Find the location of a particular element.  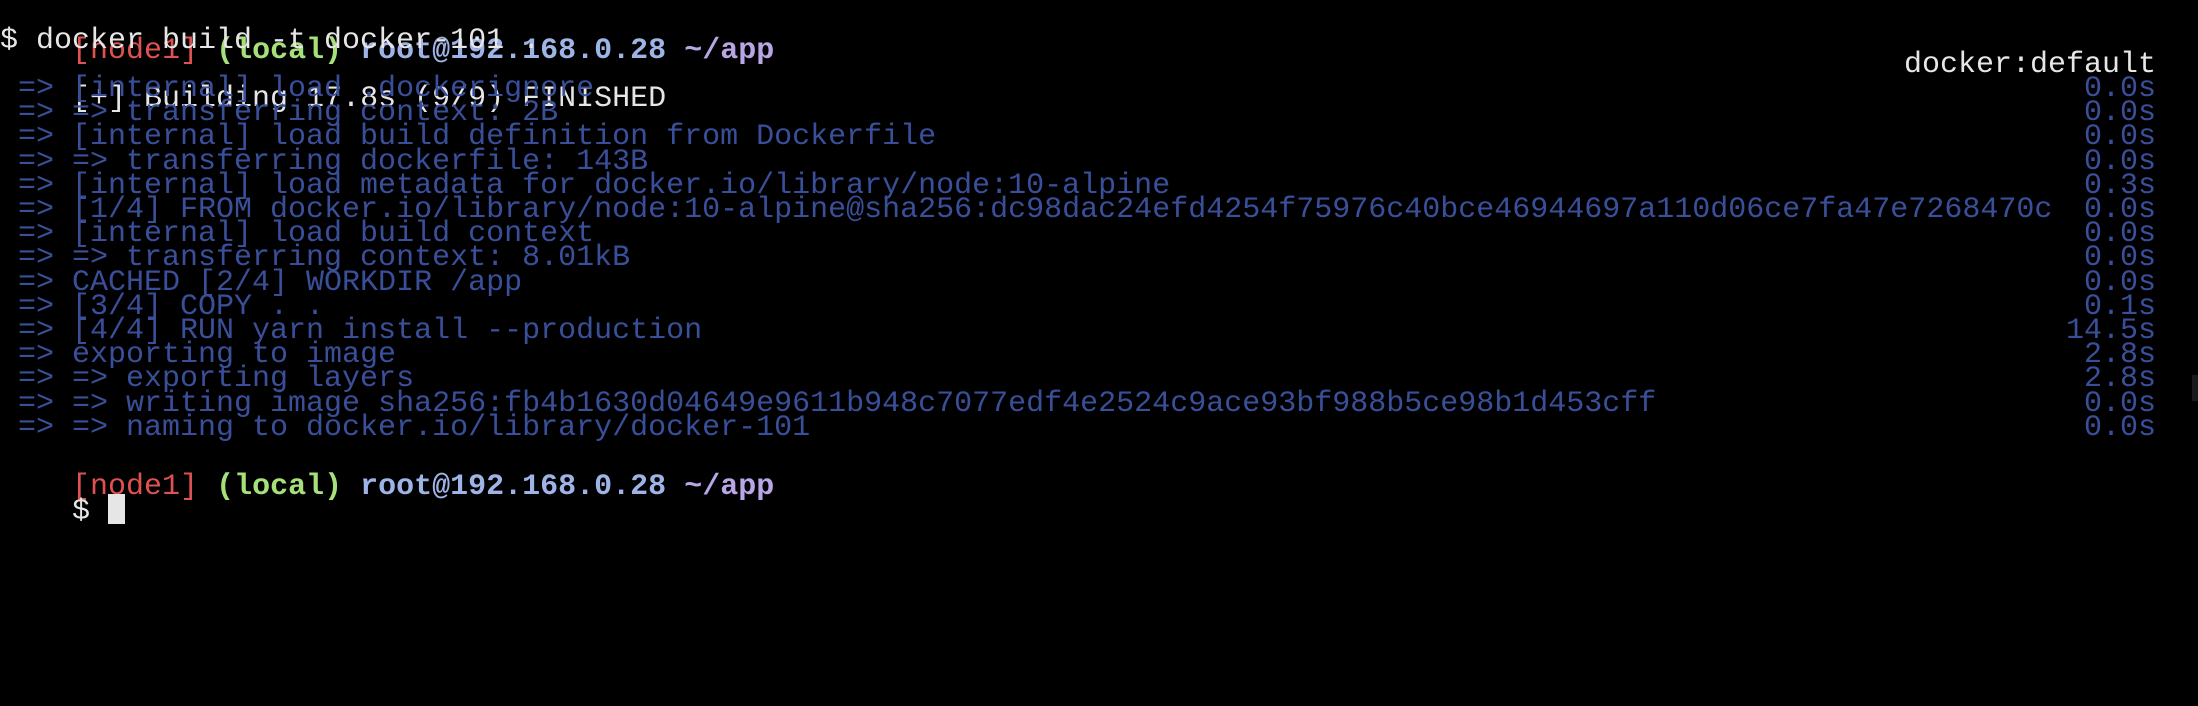

input-line: $ is located at coordinates (1099, 494).